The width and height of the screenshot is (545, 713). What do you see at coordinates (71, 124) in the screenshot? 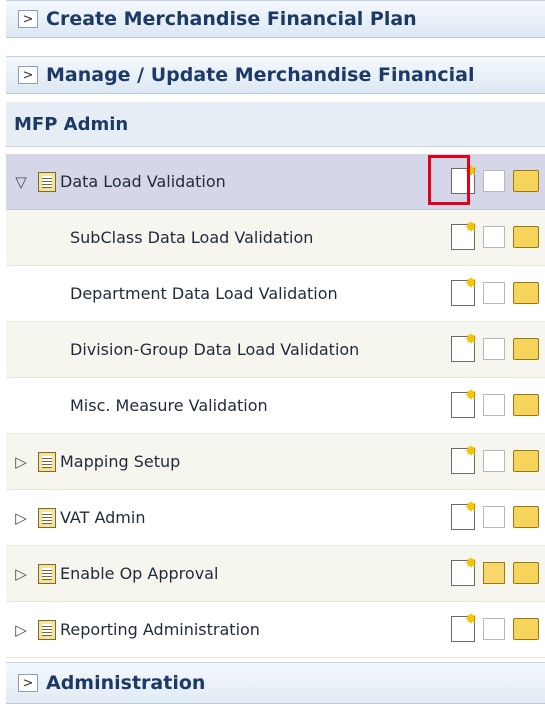
I see `section-label: MFP Admin` at bounding box center [71, 124].